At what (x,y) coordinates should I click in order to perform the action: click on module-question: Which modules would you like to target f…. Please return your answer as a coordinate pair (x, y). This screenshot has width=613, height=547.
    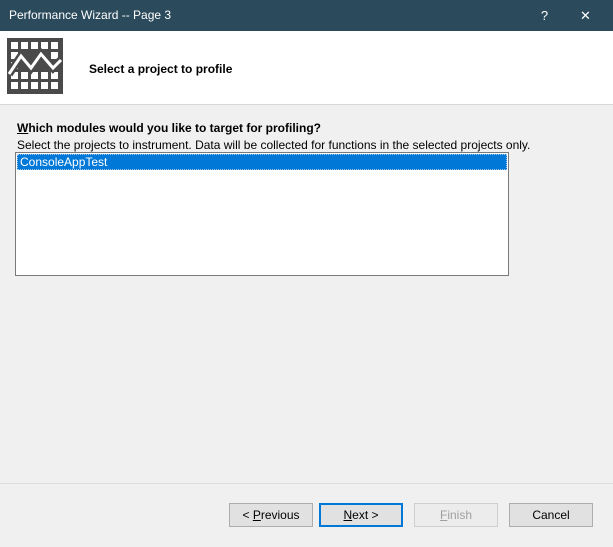
    Looking at the image, I should click on (169, 128).